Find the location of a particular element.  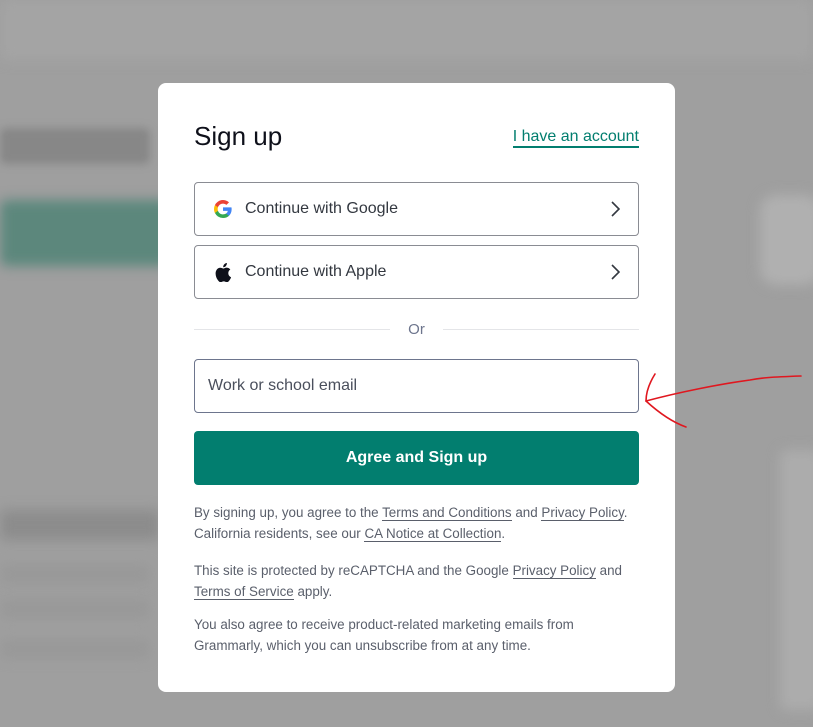

or-divider: Or is located at coordinates (417, 329).